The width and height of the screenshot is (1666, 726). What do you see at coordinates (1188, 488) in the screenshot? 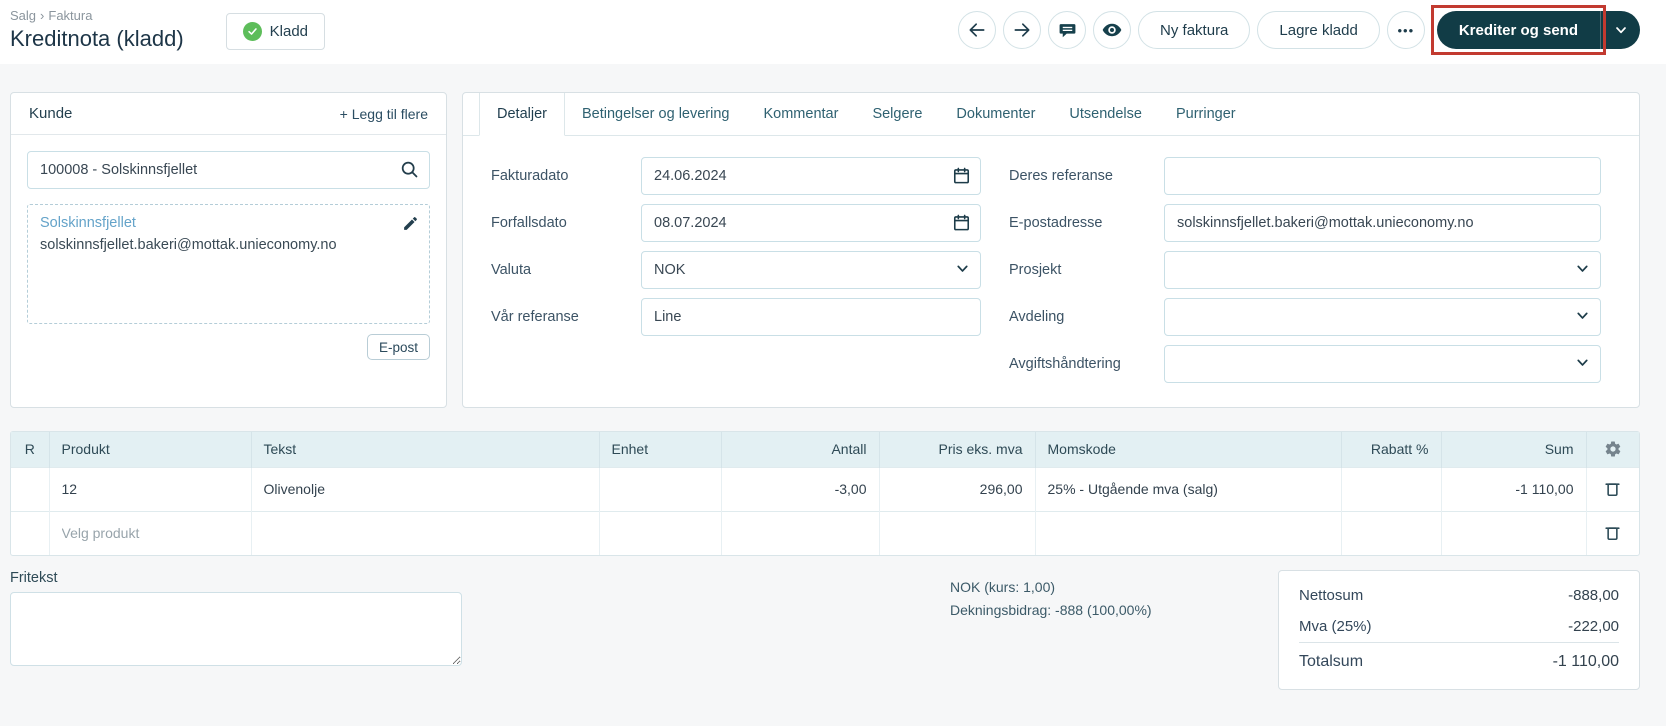
I see `cell-momskode: 25% - Utgående mva (salg)` at bounding box center [1188, 488].